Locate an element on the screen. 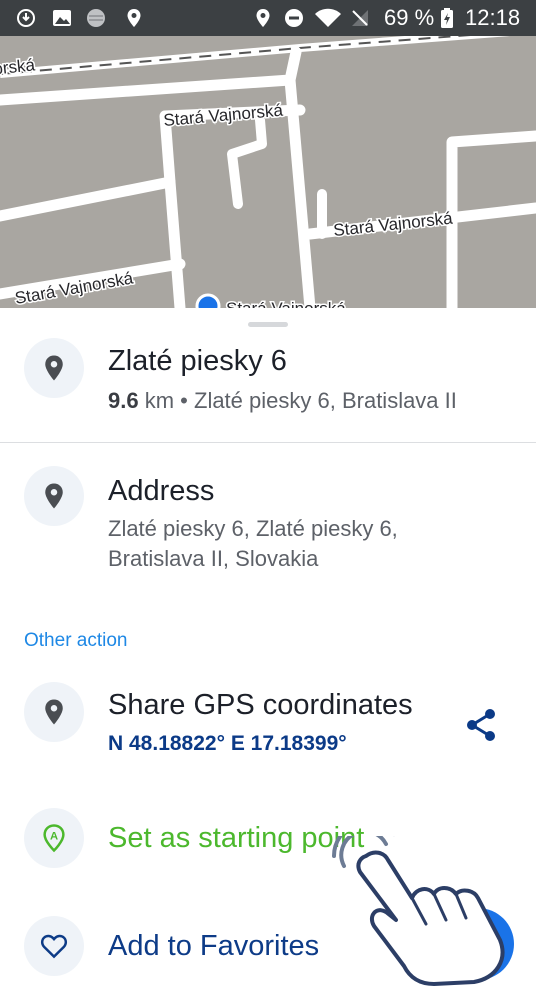  start-point-pin-icon: A is located at coordinates (54, 838).